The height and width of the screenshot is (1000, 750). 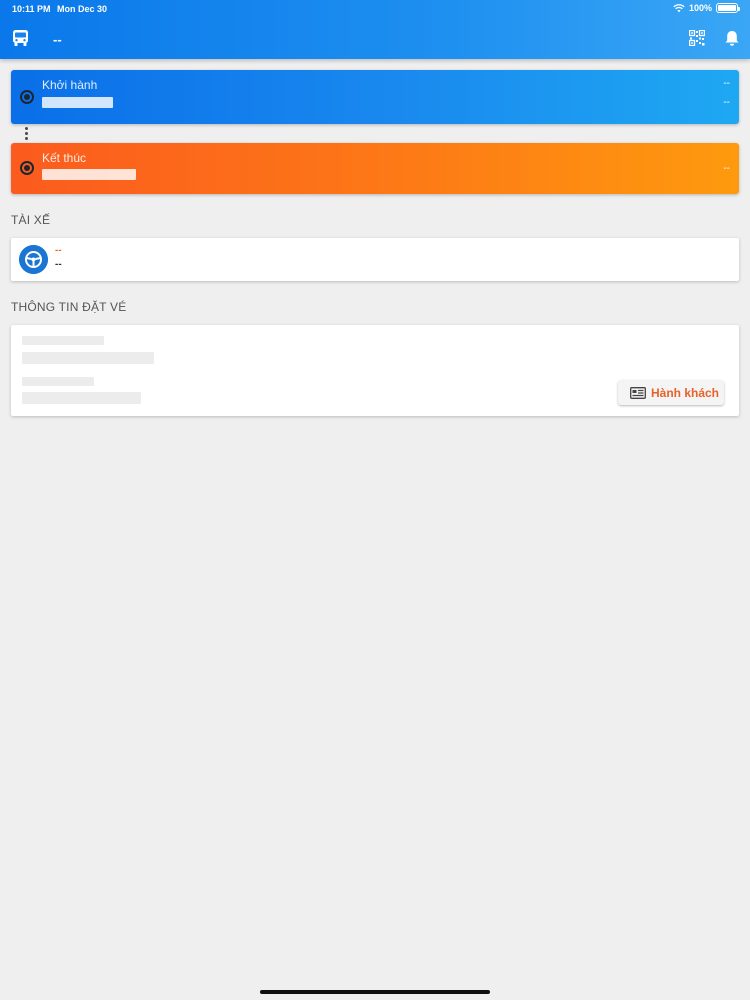 I want to click on driver-name: --, so click(x=58, y=250).